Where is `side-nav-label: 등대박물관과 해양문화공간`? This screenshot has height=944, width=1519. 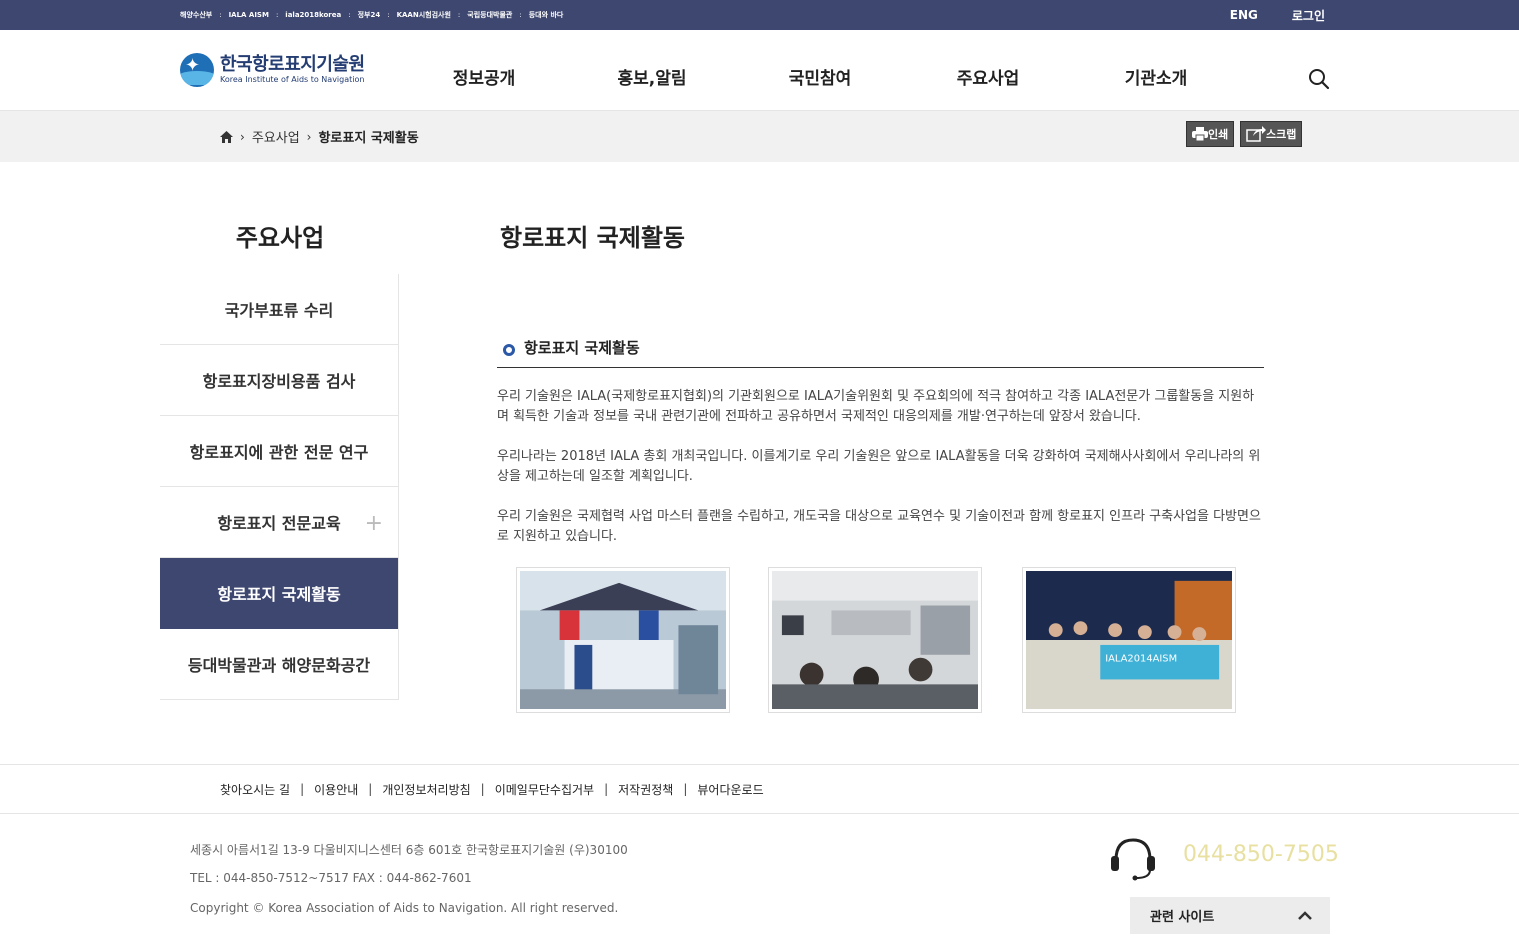 side-nav-label: 등대박물관과 해양문화공간 is located at coordinates (279, 665).